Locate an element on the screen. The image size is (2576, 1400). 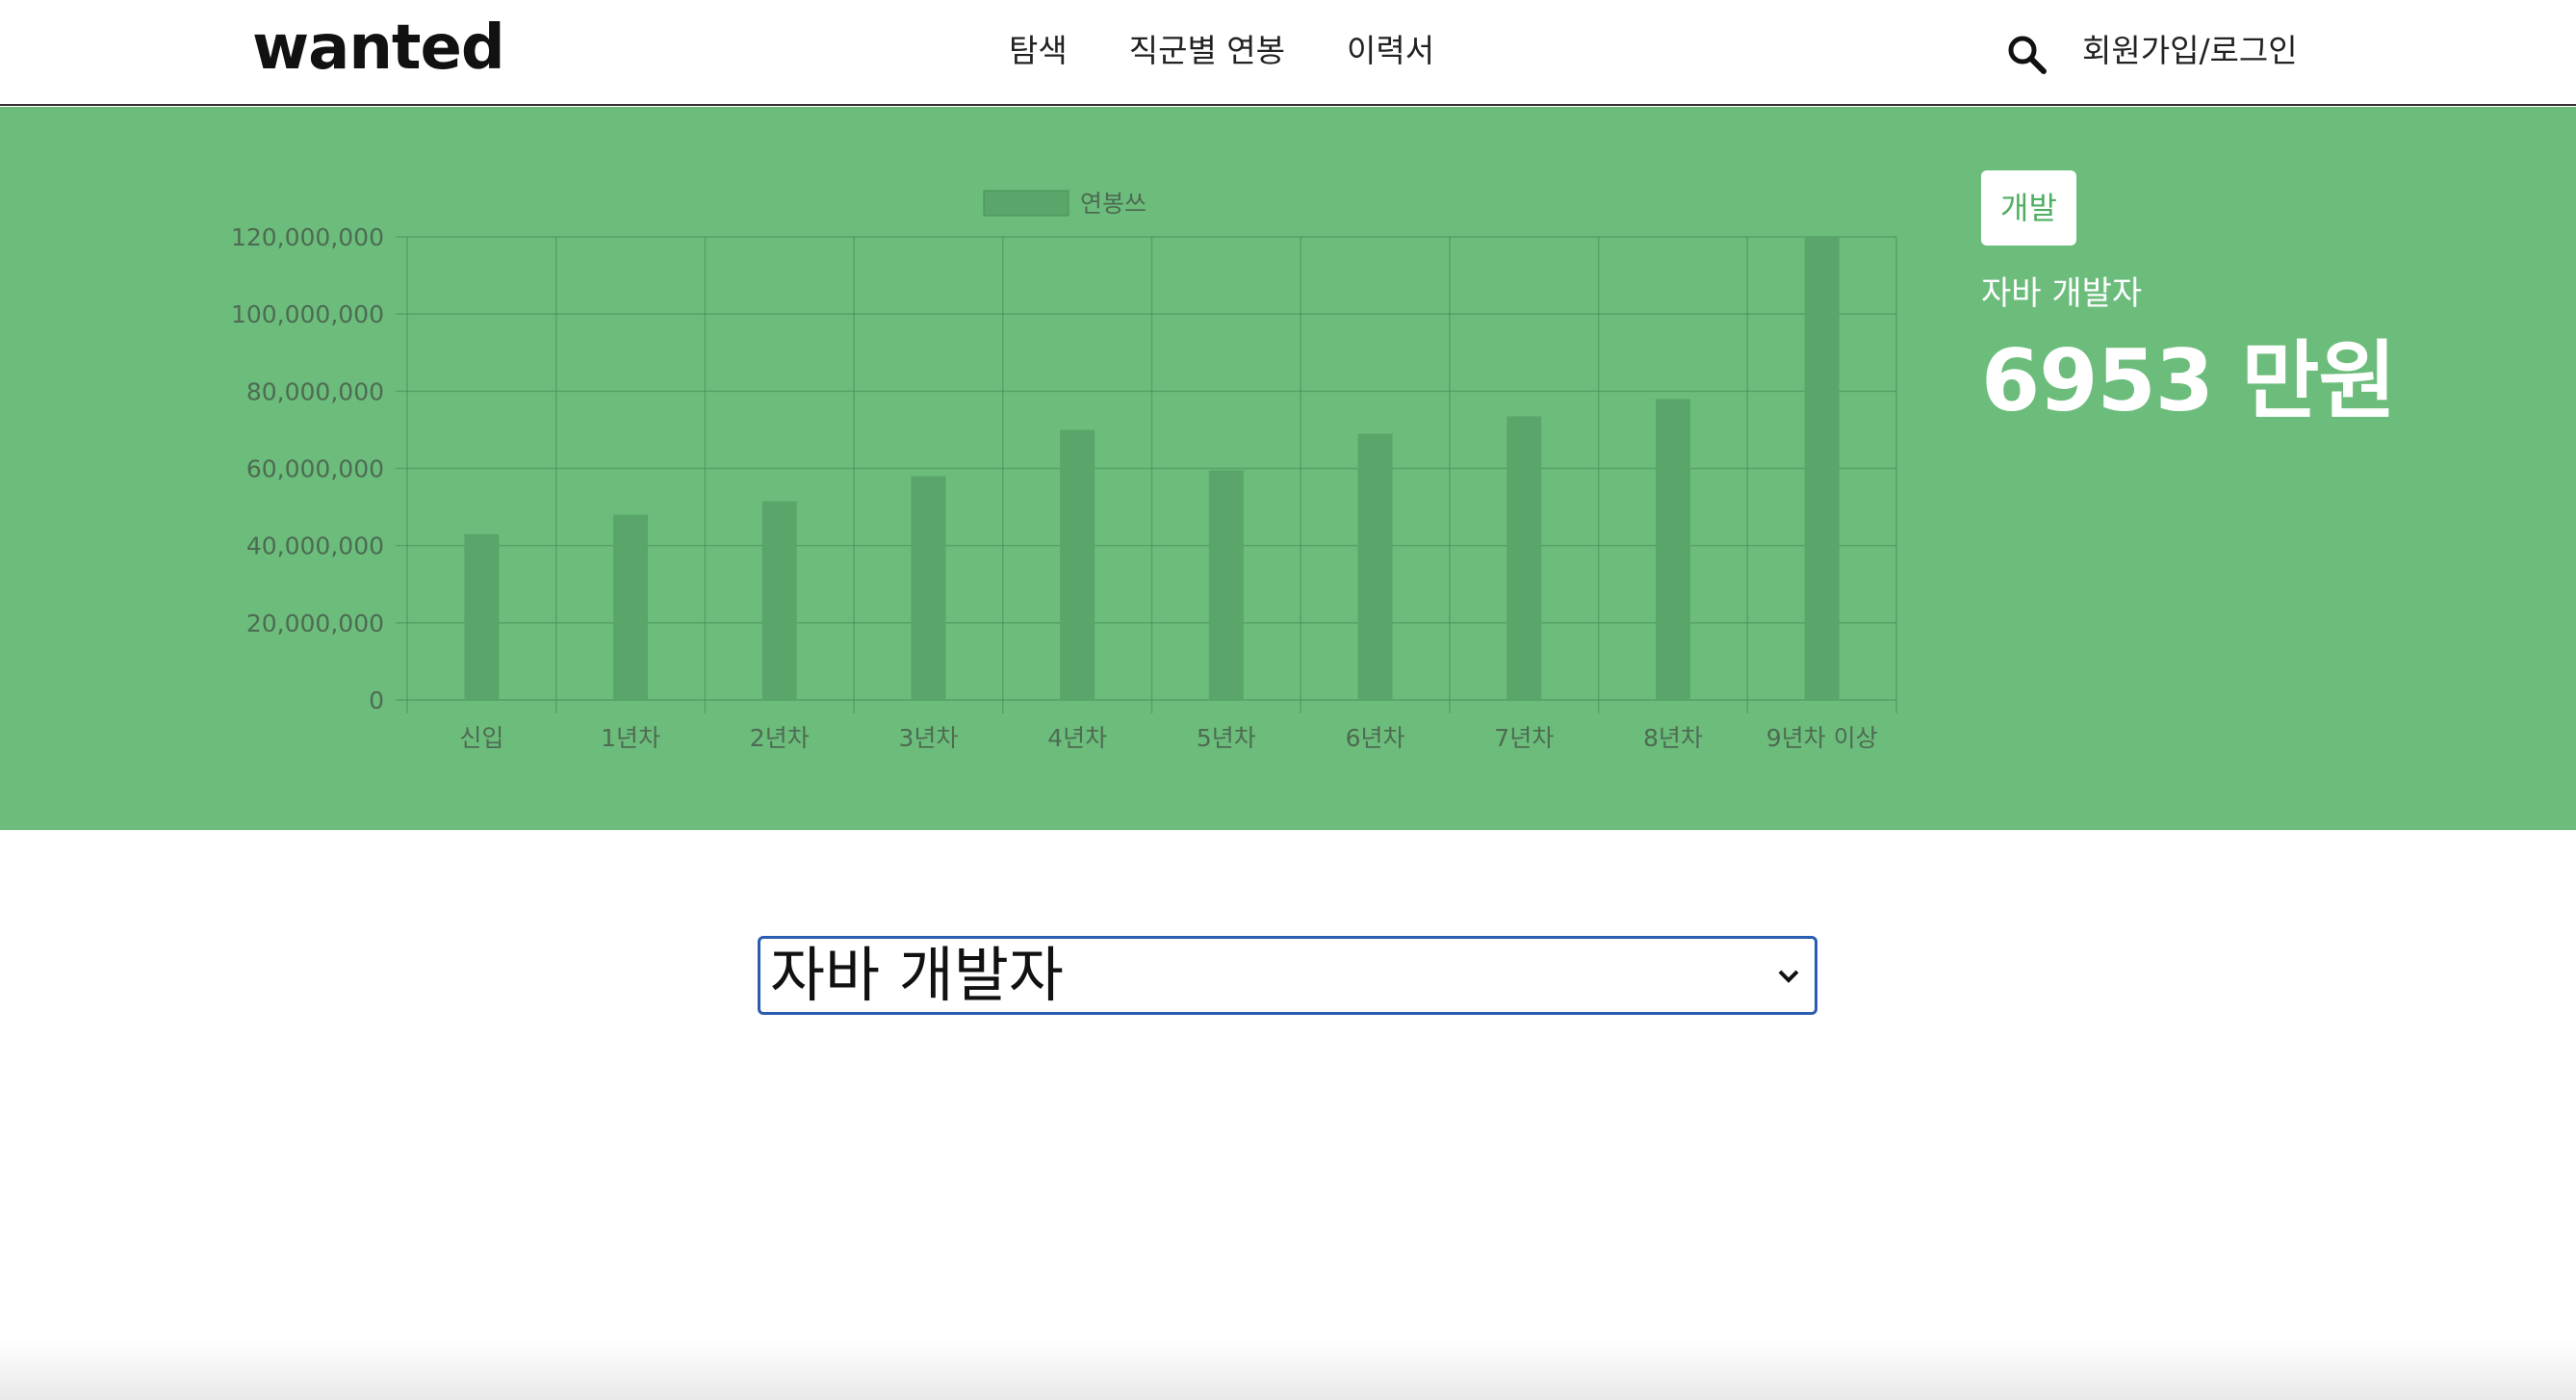
signup-login-link: 회원가입/로그인 is located at coordinates (2190, 51).